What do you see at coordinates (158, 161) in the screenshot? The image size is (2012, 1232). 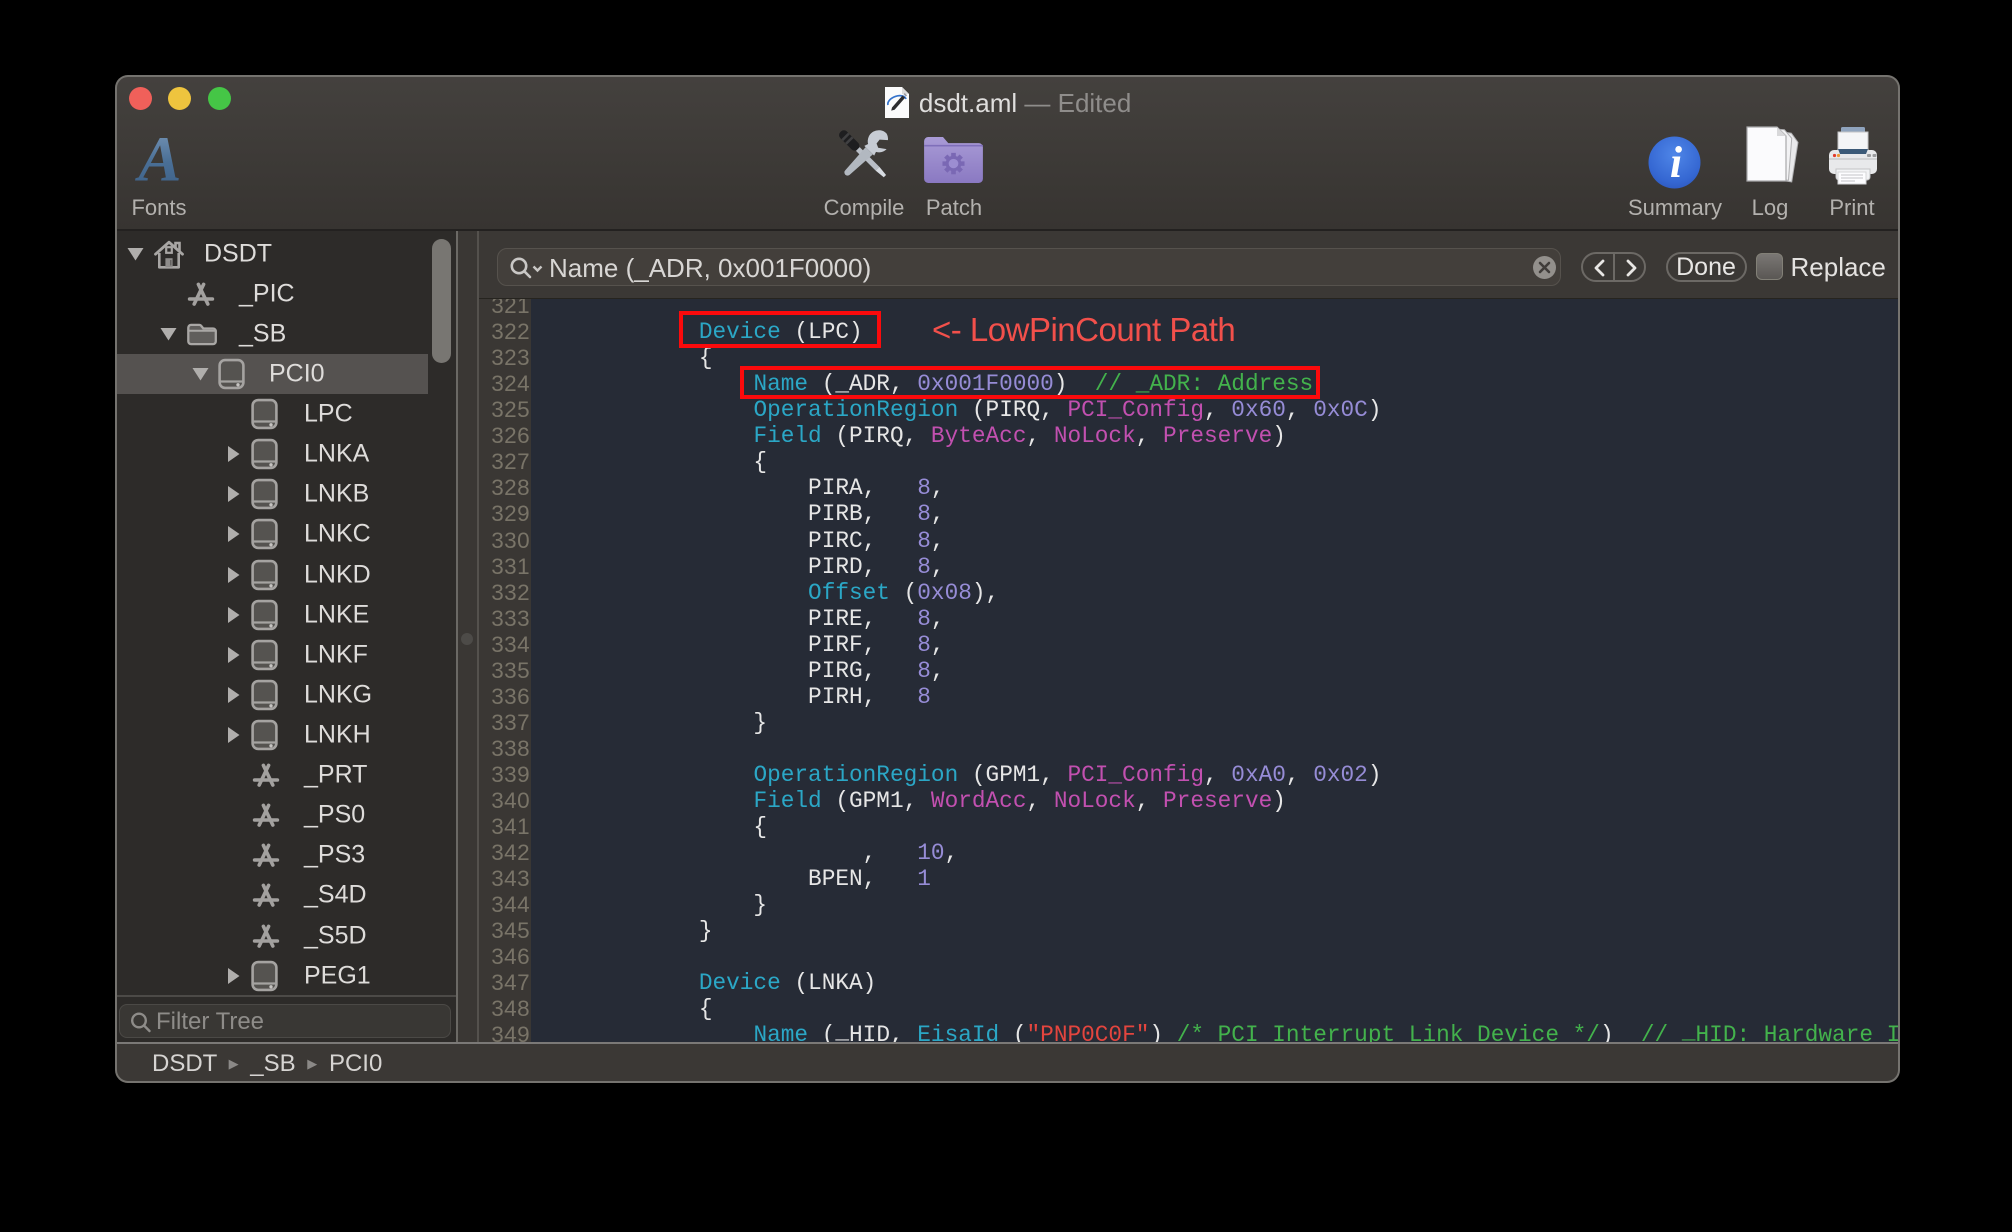 I see `svg-text: A` at bounding box center [158, 161].